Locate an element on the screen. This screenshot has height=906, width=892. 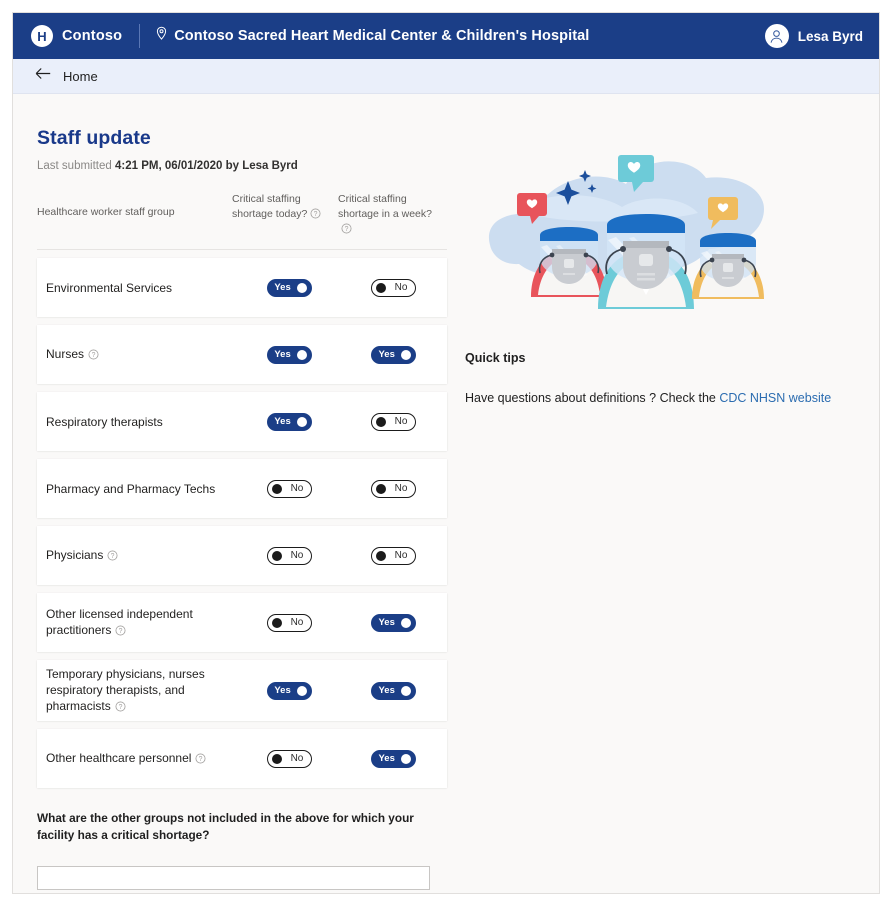
table-row: Other healthcare personnel? No Yes is located at coordinates (242, 758).